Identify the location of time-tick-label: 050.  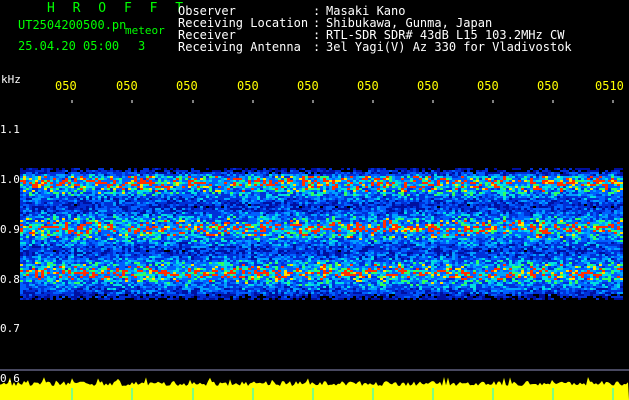
(428, 86).